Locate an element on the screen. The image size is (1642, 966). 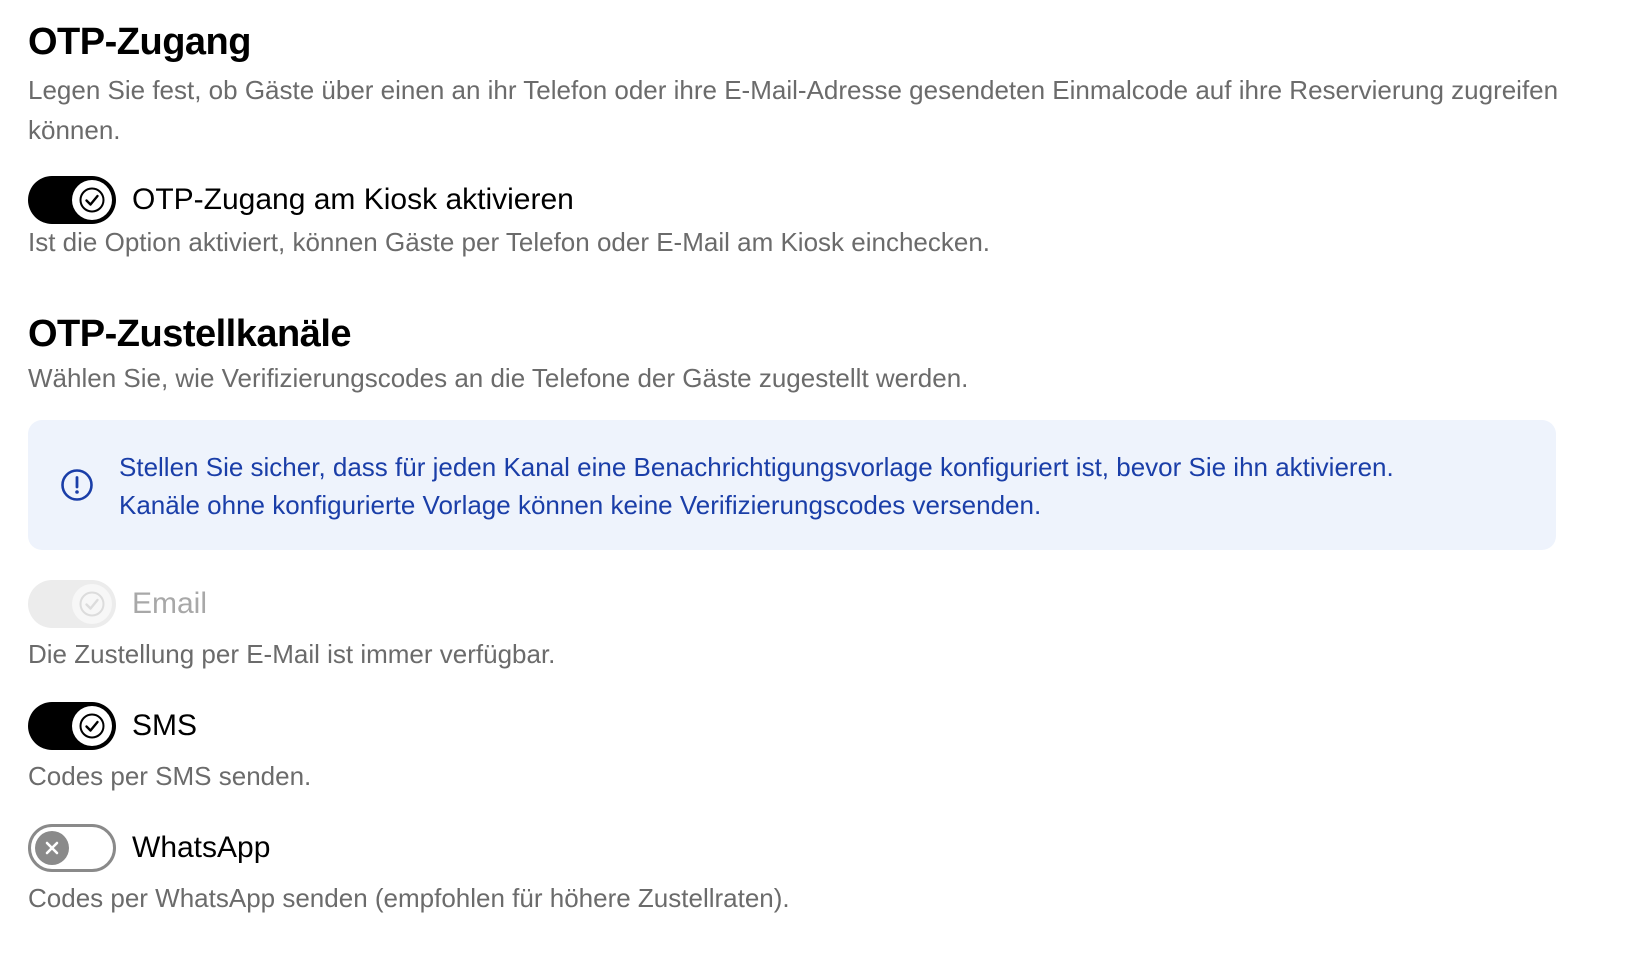
email-channel-toggle-row: Email is located at coordinates (117, 604).